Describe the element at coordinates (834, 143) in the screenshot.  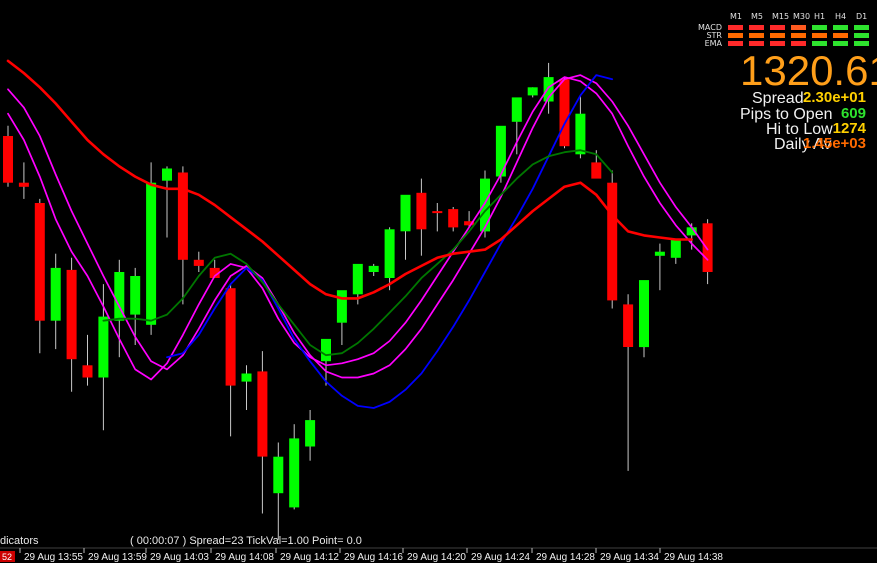
I see `daily-av-value: 1.45e+03` at that location.